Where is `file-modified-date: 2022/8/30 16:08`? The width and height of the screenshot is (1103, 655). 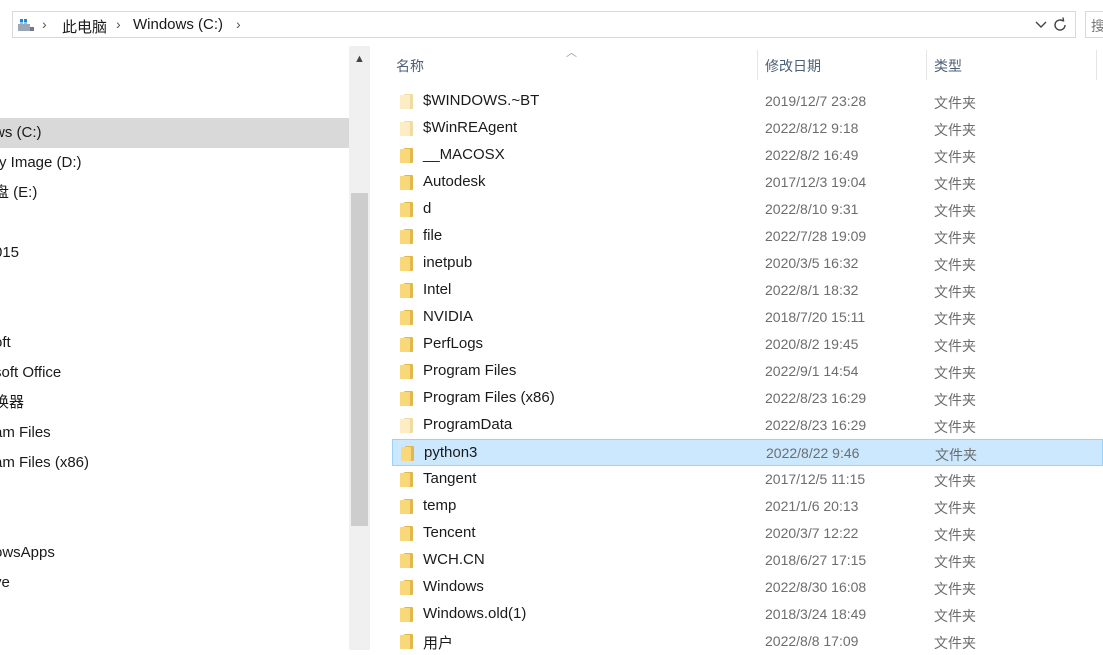 file-modified-date: 2022/8/30 16:08 is located at coordinates (816, 587).